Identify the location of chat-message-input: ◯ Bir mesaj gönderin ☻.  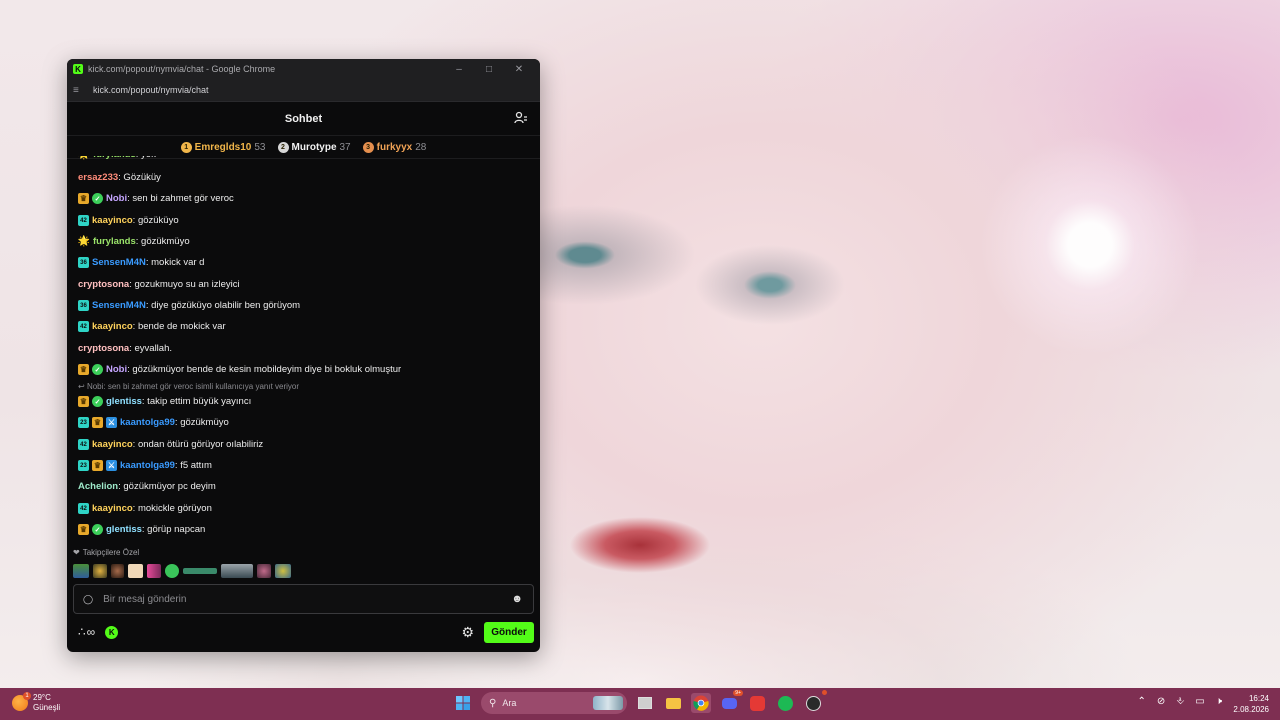
(303, 599).